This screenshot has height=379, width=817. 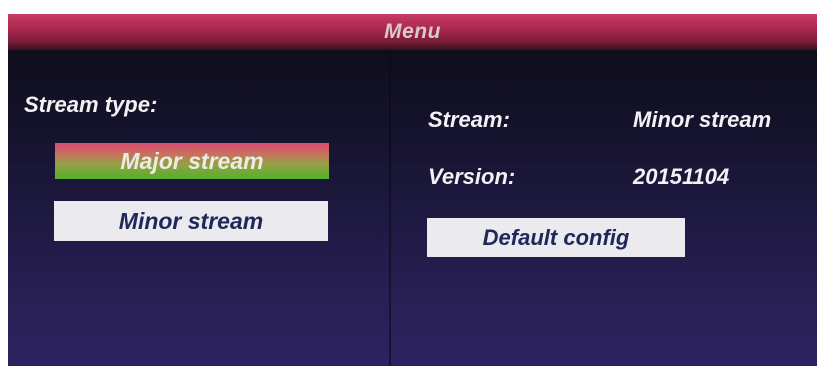 I want to click on default-config-button: Default config, so click(x=556, y=237).